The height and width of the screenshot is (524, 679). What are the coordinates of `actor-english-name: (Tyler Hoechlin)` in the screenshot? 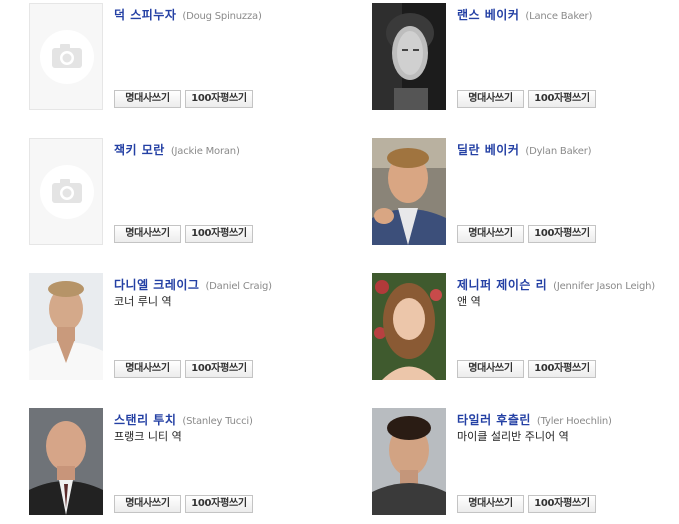 It's located at (574, 421).